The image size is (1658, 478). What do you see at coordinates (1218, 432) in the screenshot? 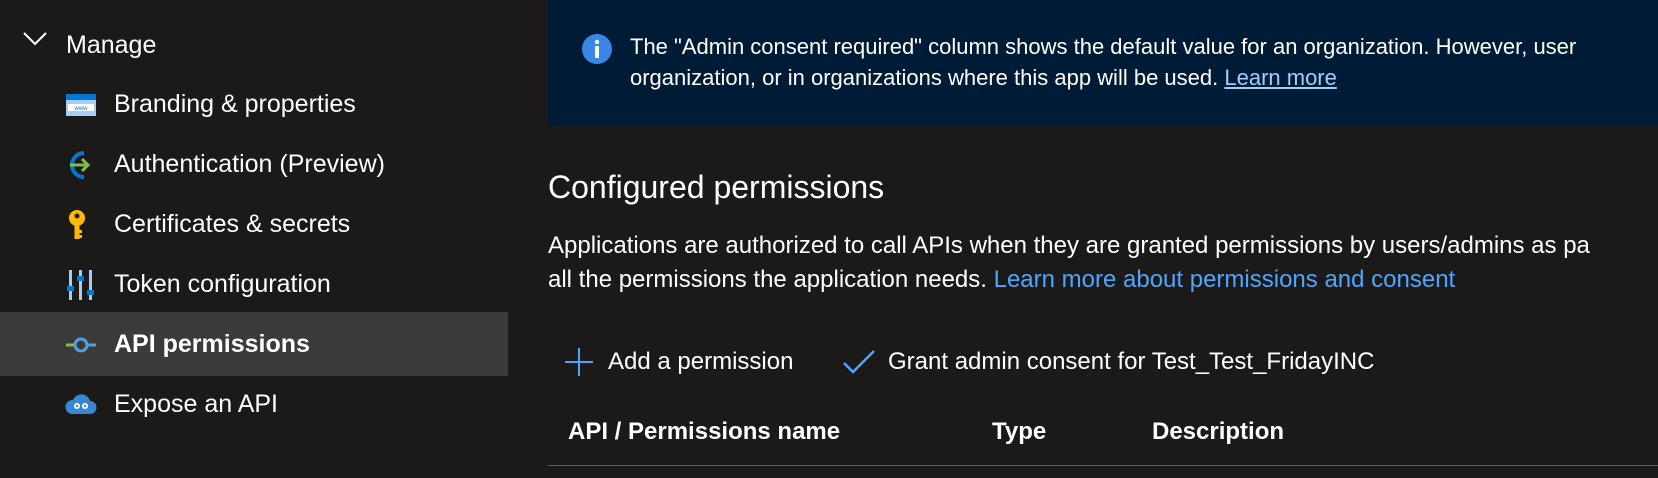
I see `column-header-description: Description` at bounding box center [1218, 432].